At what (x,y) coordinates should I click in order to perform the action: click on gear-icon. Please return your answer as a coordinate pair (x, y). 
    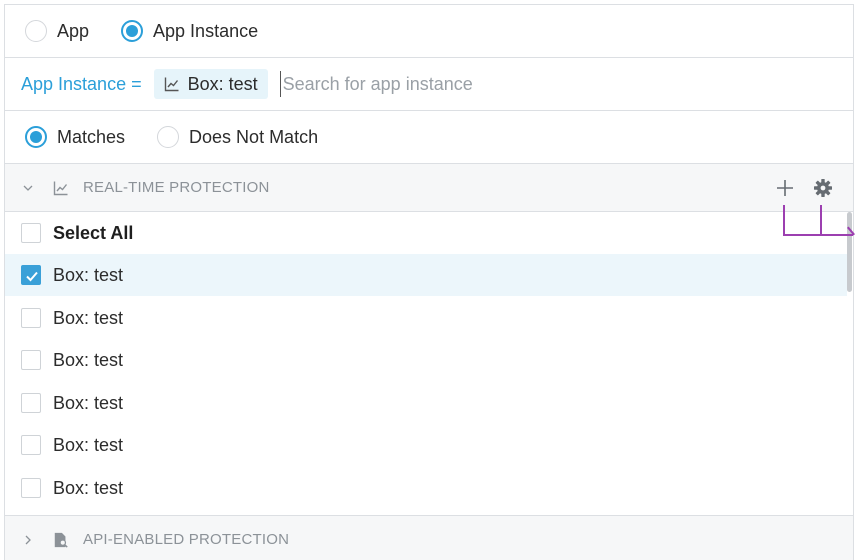
    Looking at the image, I should click on (823, 187).